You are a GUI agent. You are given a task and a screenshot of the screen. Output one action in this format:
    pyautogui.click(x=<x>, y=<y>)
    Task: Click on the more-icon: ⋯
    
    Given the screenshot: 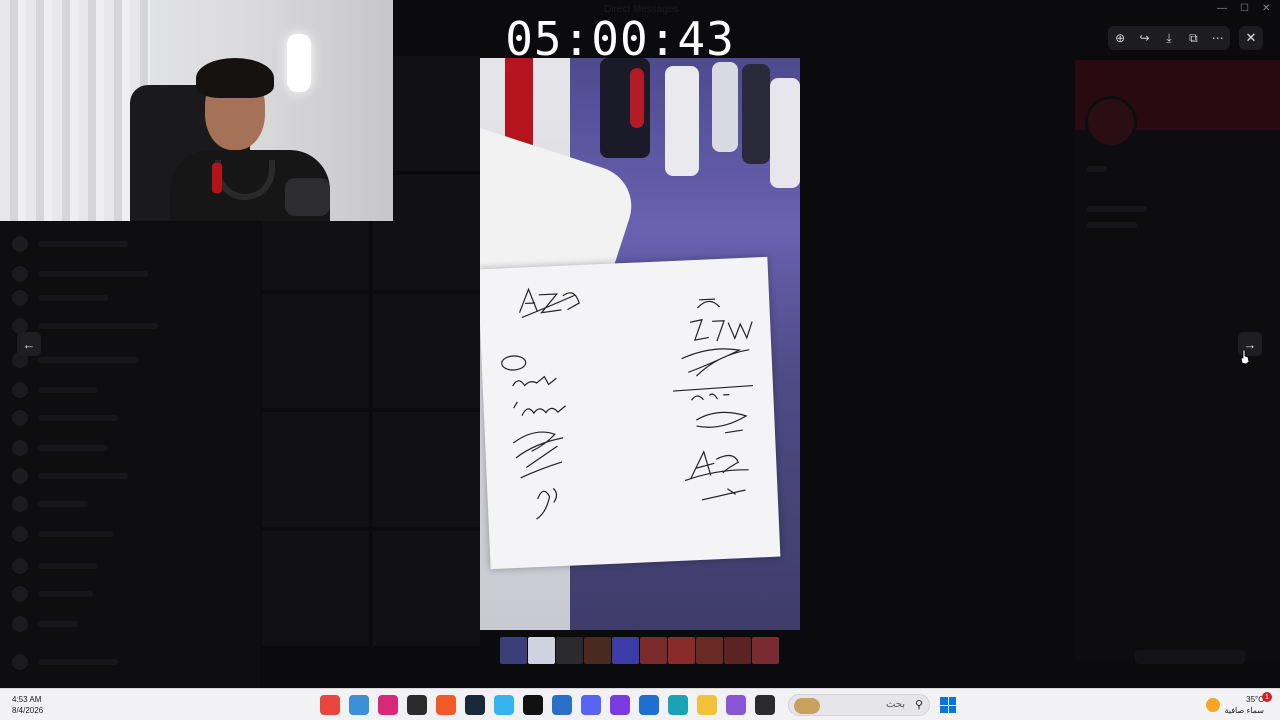 What is the action you would take?
    pyautogui.click(x=1218, y=38)
    